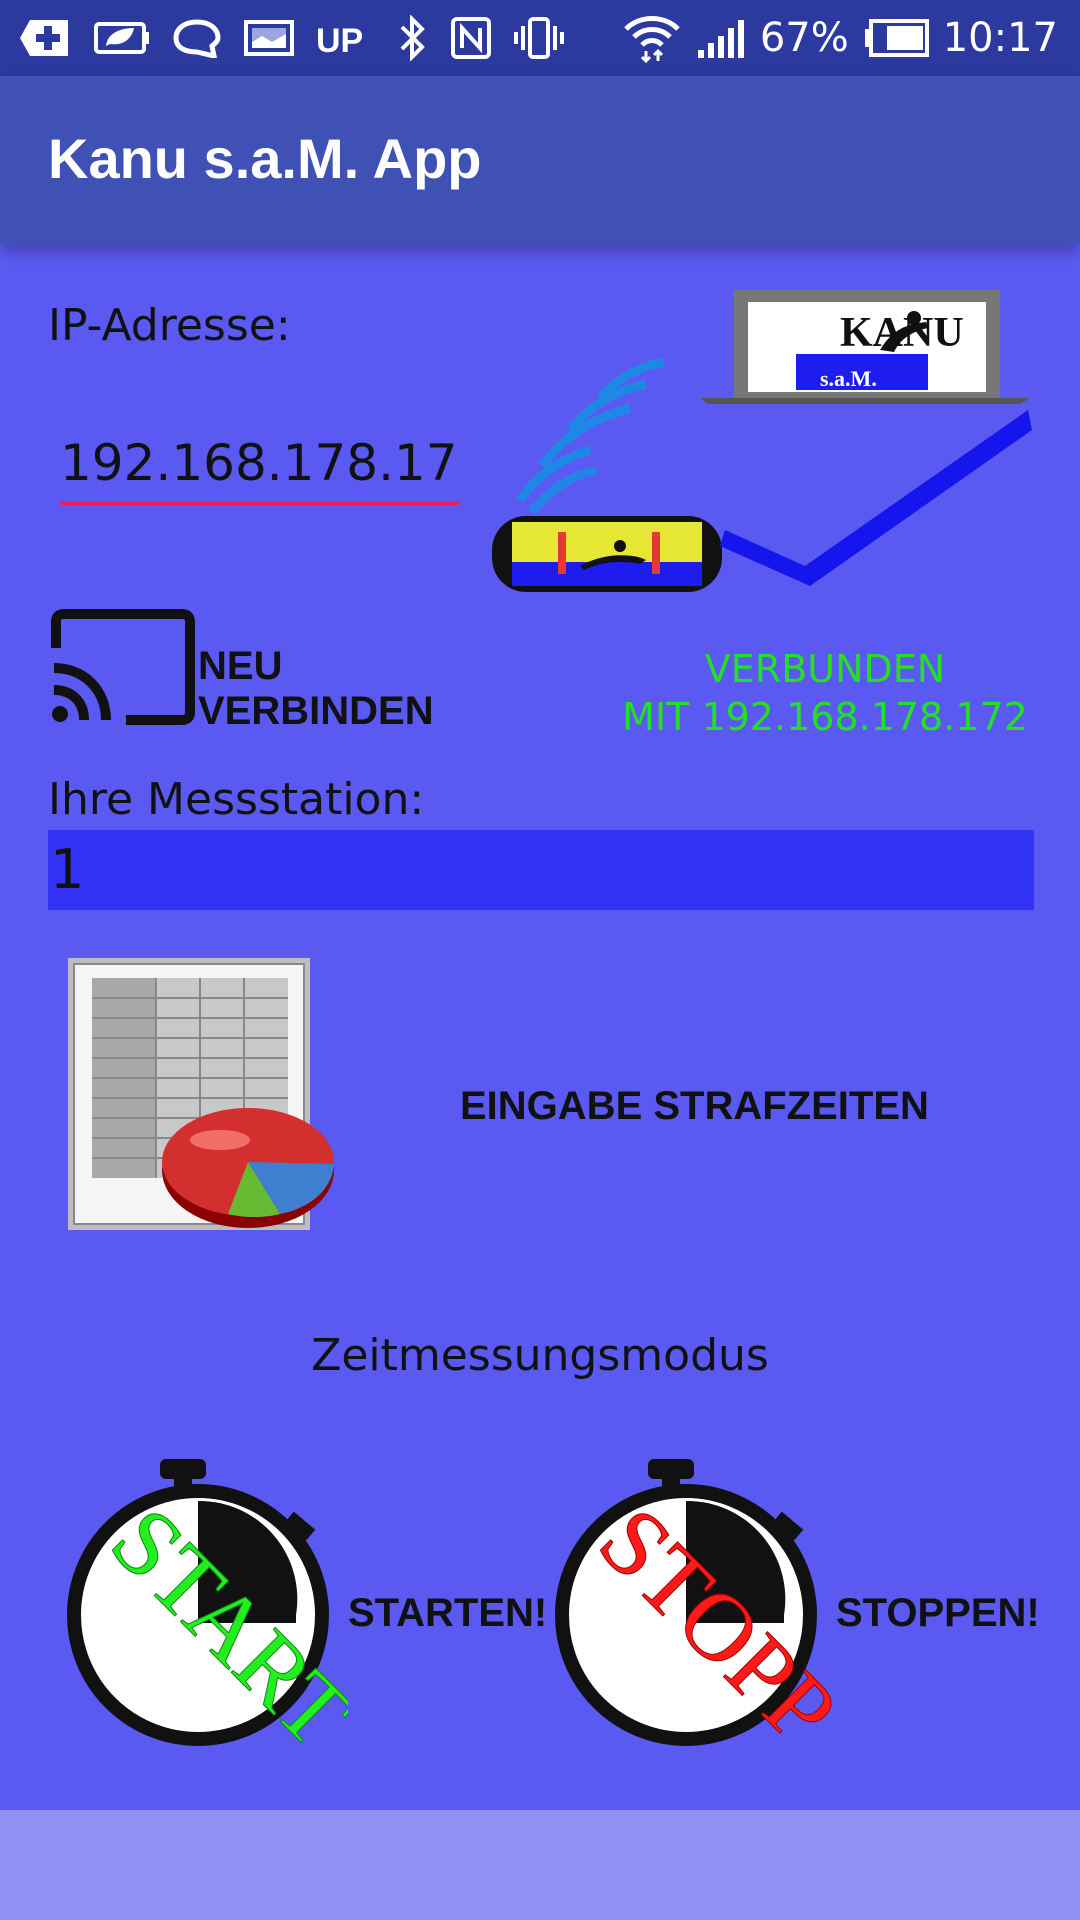 The image size is (1080, 1920). What do you see at coordinates (540, 1865) in the screenshot?
I see `navigation-bar` at bounding box center [540, 1865].